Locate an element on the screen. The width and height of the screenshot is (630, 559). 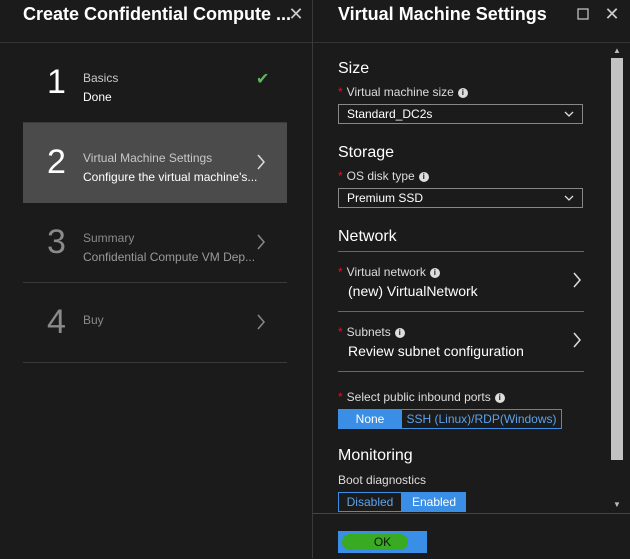
boot-diag-enabled-option: Enabled is located at coordinates (434, 502).